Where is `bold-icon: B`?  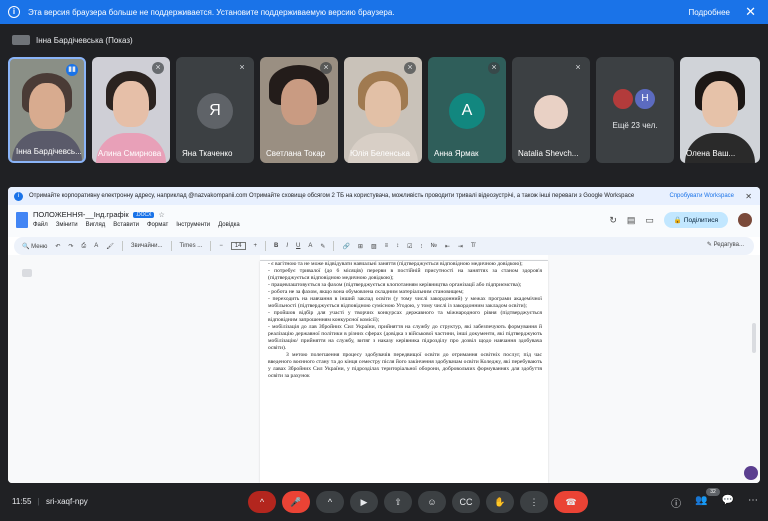 bold-icon: B is located at coordinates (276, 246).